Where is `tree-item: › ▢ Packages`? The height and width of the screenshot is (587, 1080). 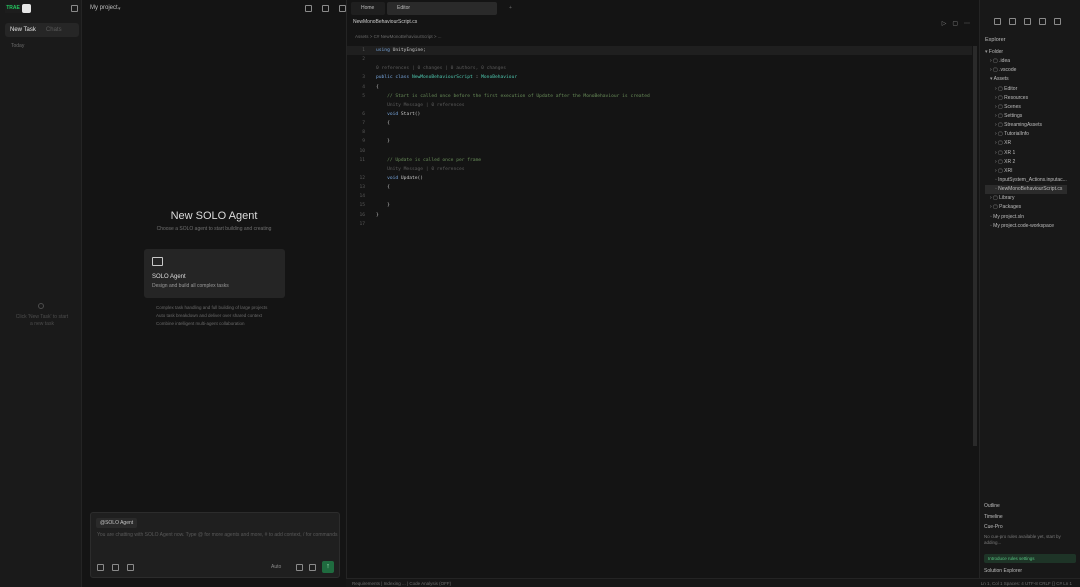 tree-item: › ▢ Packages is located at coordinates (1026, 207).